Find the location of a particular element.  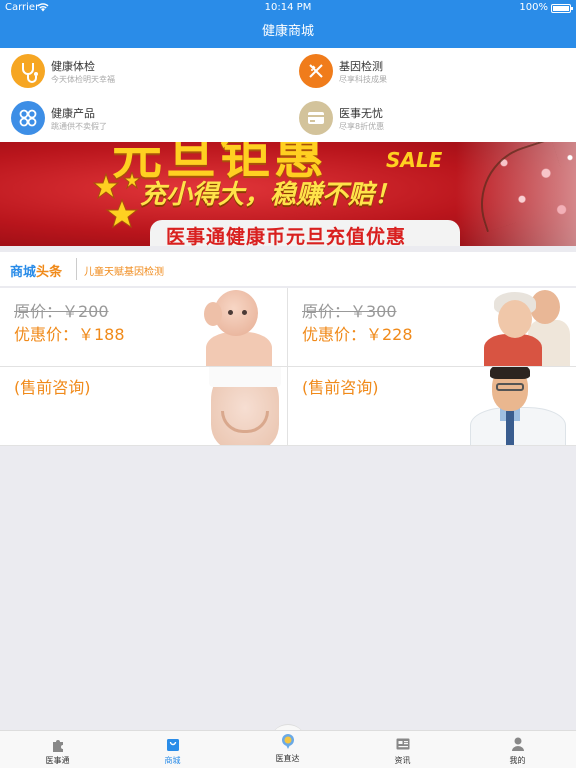

tab-yishitong: 医事通 is located at coordinates (57, 749).